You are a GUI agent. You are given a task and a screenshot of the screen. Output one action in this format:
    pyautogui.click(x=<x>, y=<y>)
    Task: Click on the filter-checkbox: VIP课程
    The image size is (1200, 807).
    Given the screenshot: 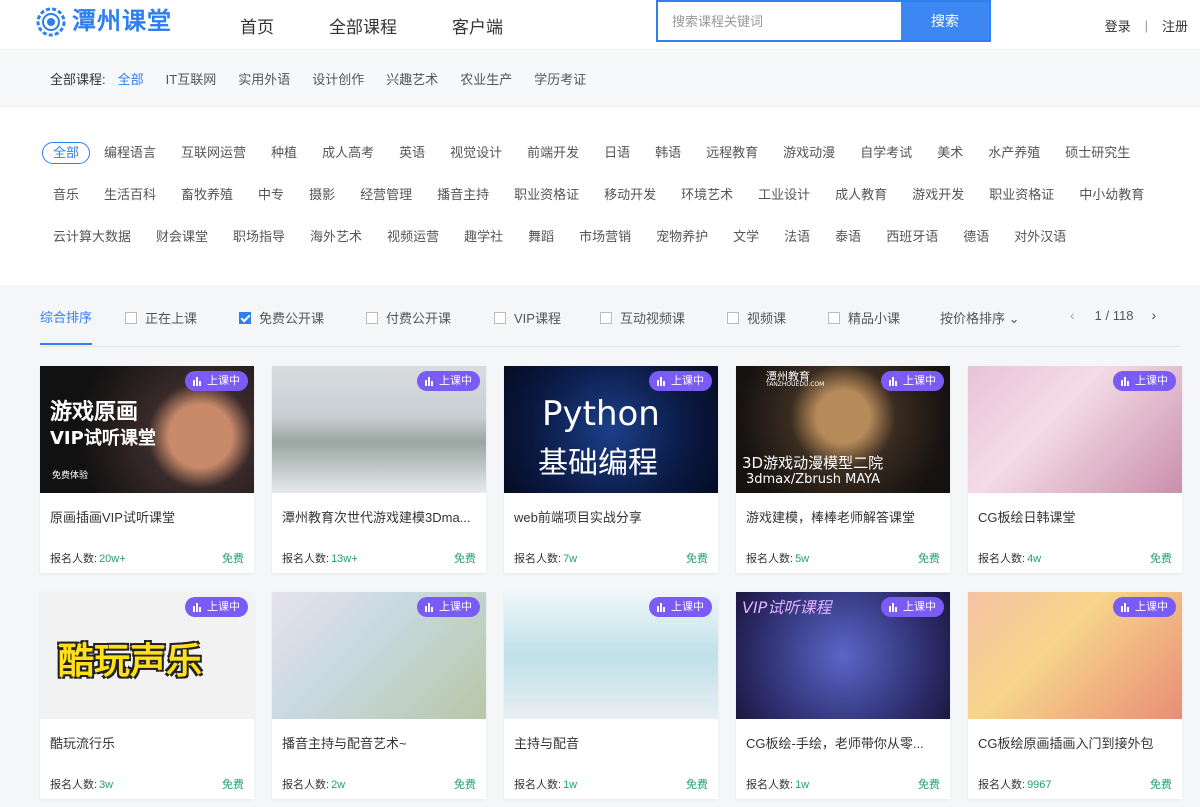 What is the action you would take?
    pyautogui.click(x=527, y=317)
    